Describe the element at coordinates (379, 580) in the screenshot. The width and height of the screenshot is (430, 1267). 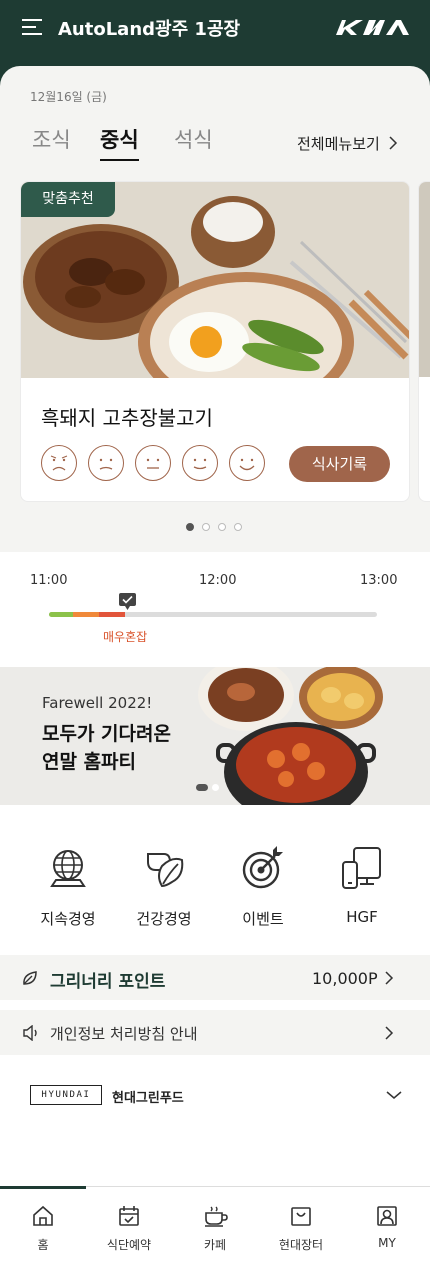
I see `time-label-1300: 13:00` at that location.